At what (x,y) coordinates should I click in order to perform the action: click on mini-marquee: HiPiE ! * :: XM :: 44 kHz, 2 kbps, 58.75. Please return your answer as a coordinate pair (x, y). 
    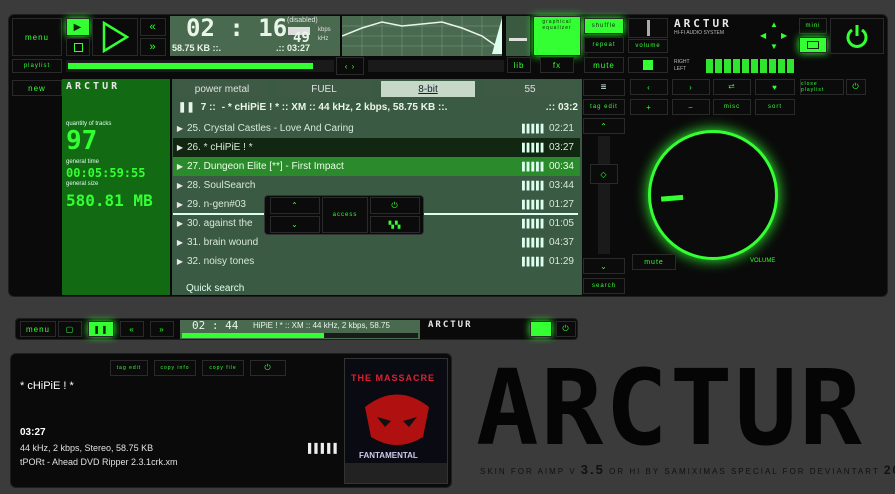
    Looking at the image, I should click on (321, 325).